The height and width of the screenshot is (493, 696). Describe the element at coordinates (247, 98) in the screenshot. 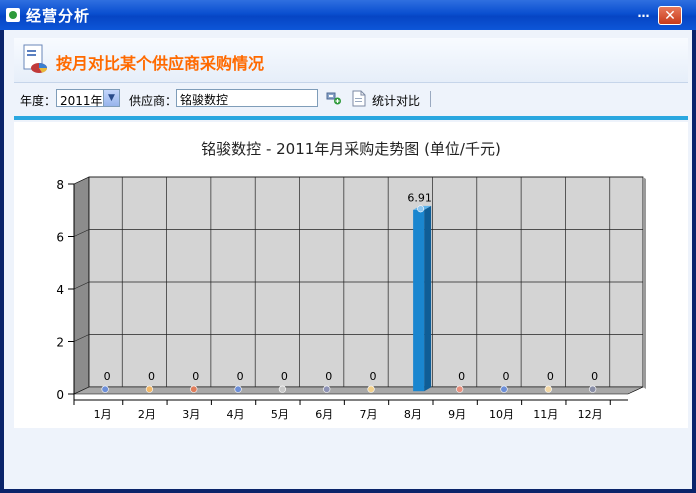

I see `supplier-input: 铭骏数控` at that location.